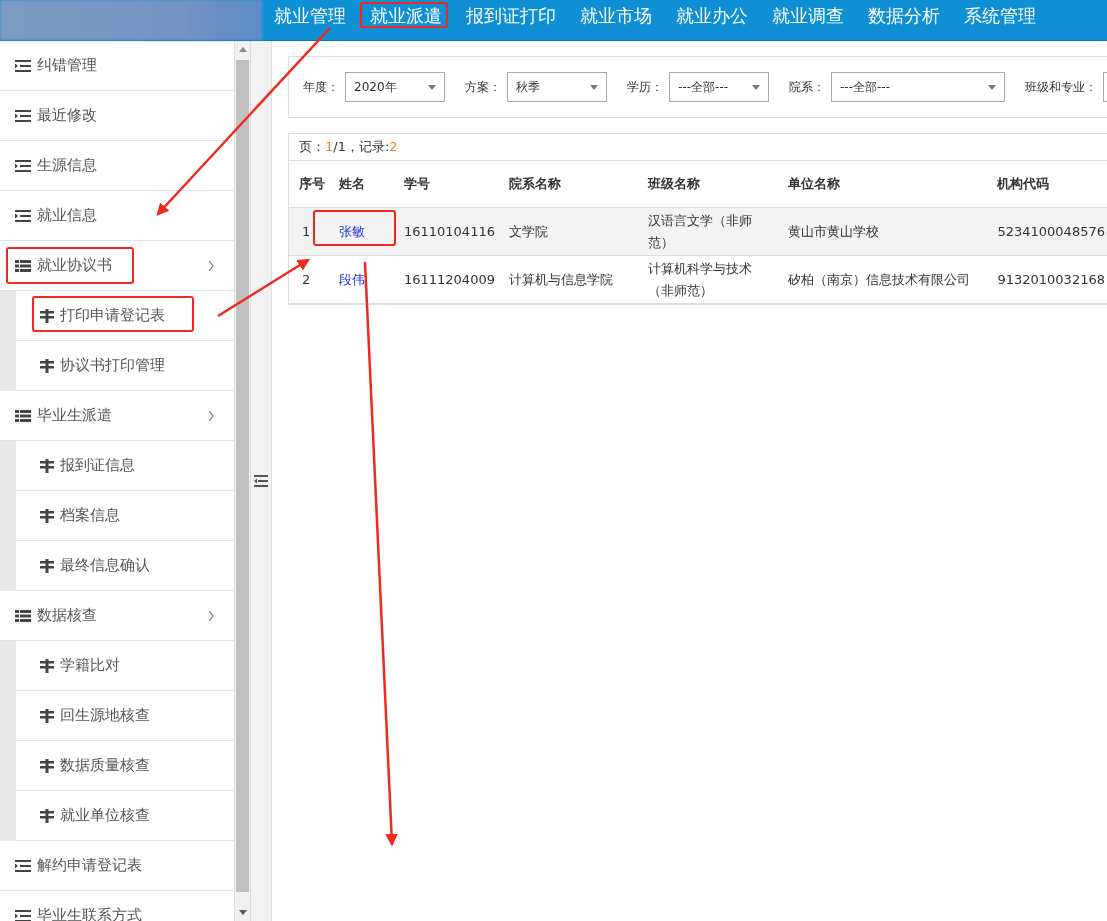 This screenshot has width=1107, height=921. I want to click on table-cell: 1, so click(309, 231).